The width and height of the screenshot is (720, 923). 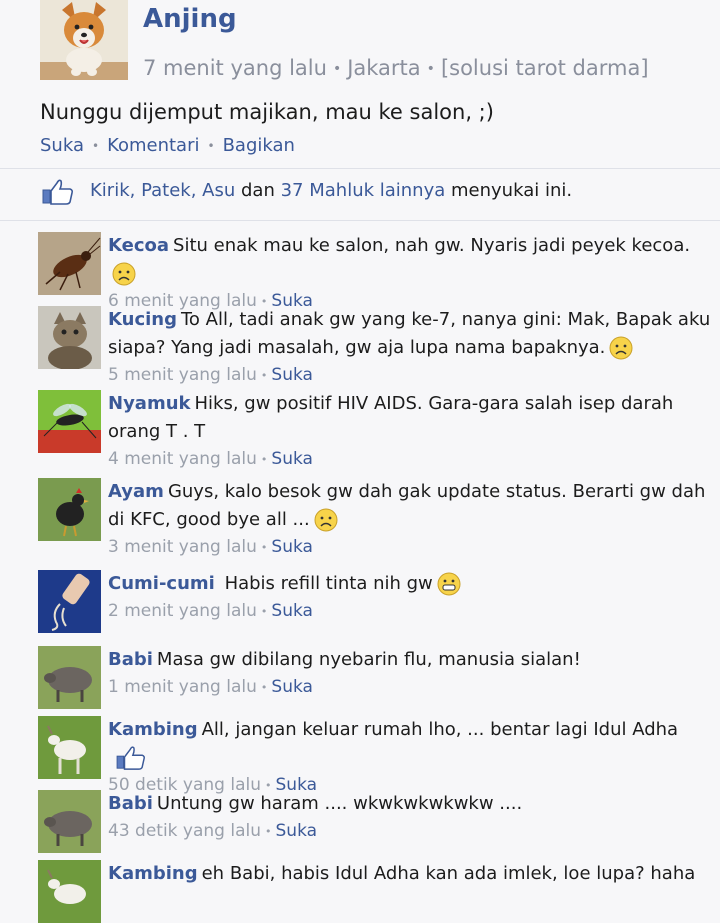 I want to click on mosquito-photo, so click(x=69, y=421).